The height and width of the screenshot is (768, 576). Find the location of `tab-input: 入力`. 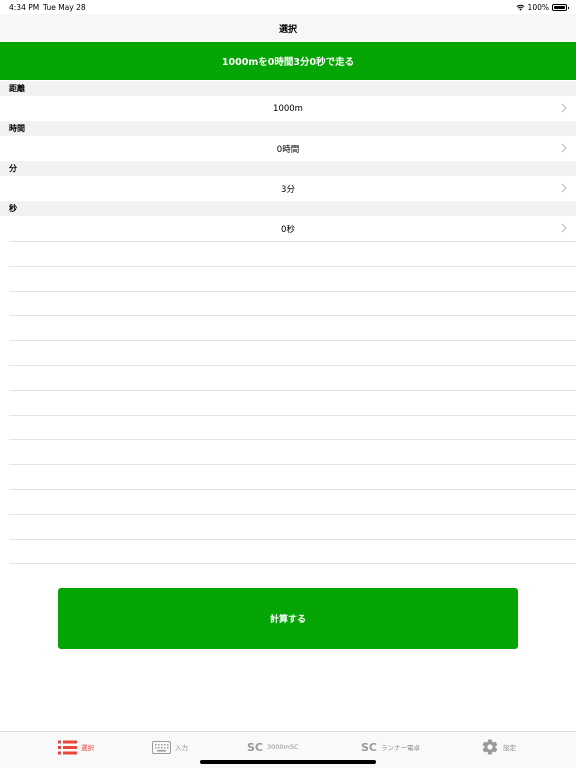

tab-input: 入力 is located at coordinates (170, 747).